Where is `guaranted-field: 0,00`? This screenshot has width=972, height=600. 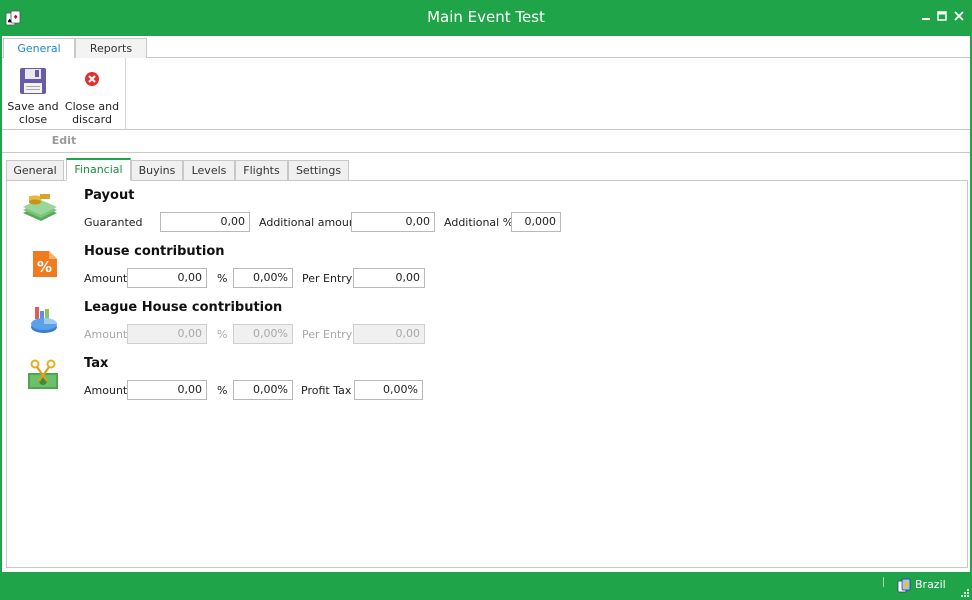
guaranted-field: 0,00 is located at coordinates (205, 222).